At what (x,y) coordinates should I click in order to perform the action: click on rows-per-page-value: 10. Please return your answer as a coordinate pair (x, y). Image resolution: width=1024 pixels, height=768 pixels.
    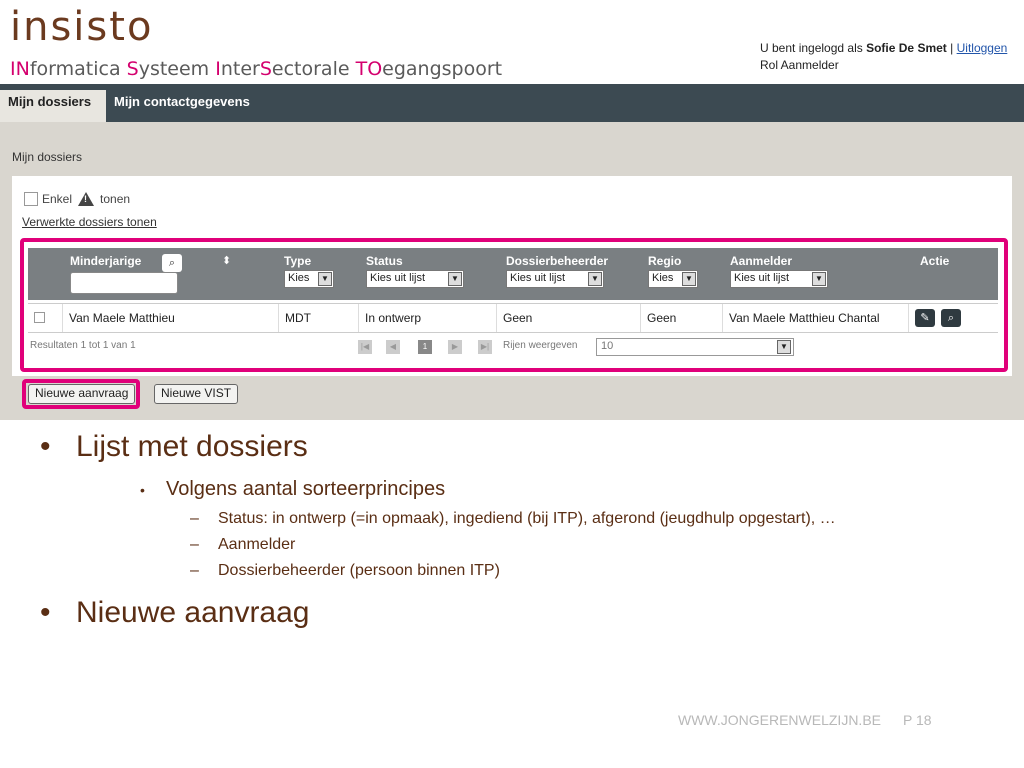
    Looking at the image, I should click on (607, 346).